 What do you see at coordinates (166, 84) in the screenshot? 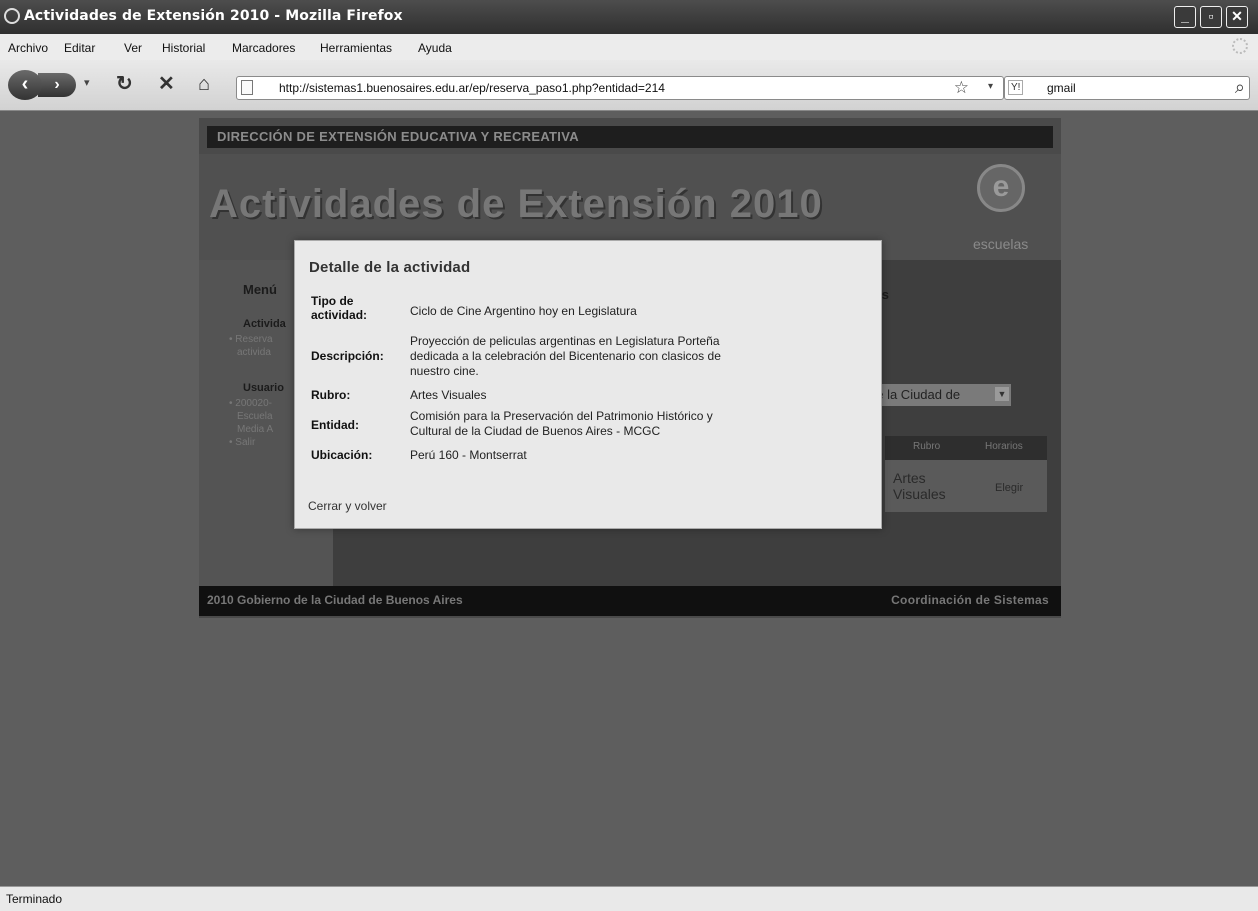
I see `stop-icon: ✕` at bounding box center [166, 84].